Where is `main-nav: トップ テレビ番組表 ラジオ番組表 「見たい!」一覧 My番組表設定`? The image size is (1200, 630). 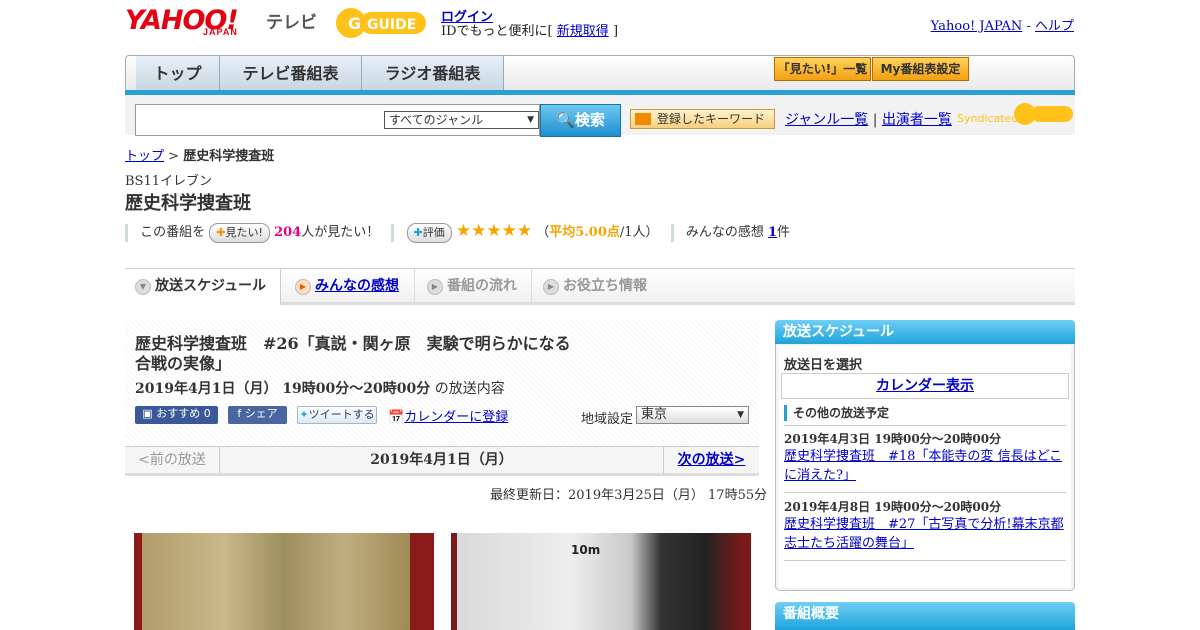
main-nav: トップ テレビ番組表 ラジオ番組表 「見たい!」一覧 My番組表設定 is located at coordinates (600, 73).